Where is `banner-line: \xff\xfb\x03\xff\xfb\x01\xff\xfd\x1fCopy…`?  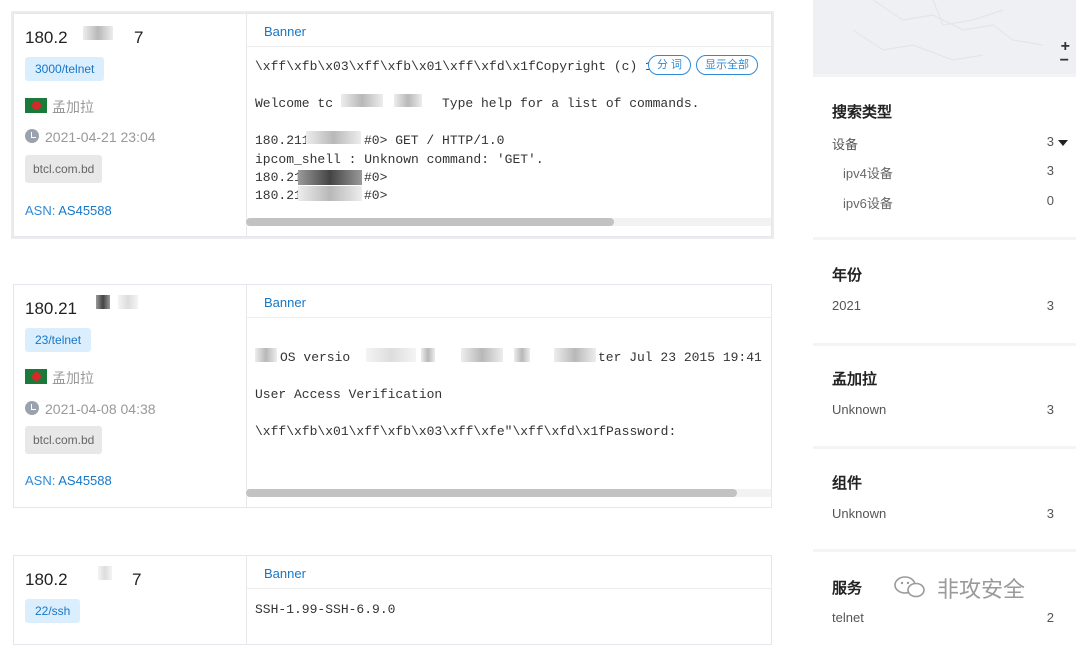 banner-line: \xff\xfb\x03\xff\xfb\x01\xff\xfd\x1fCopy… is located at coordinates (454, 66).